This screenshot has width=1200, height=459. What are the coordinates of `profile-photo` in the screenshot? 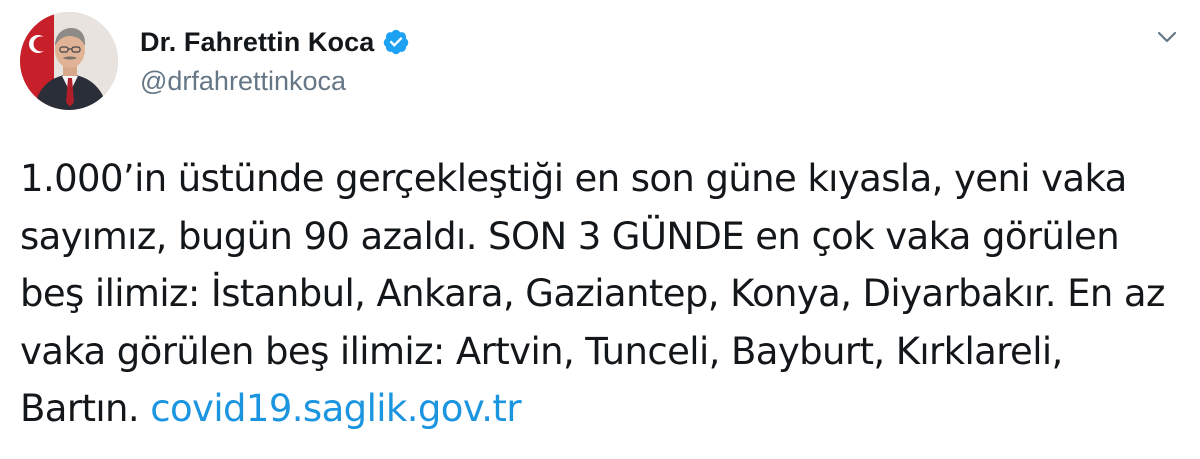 It's located at (69, 61).